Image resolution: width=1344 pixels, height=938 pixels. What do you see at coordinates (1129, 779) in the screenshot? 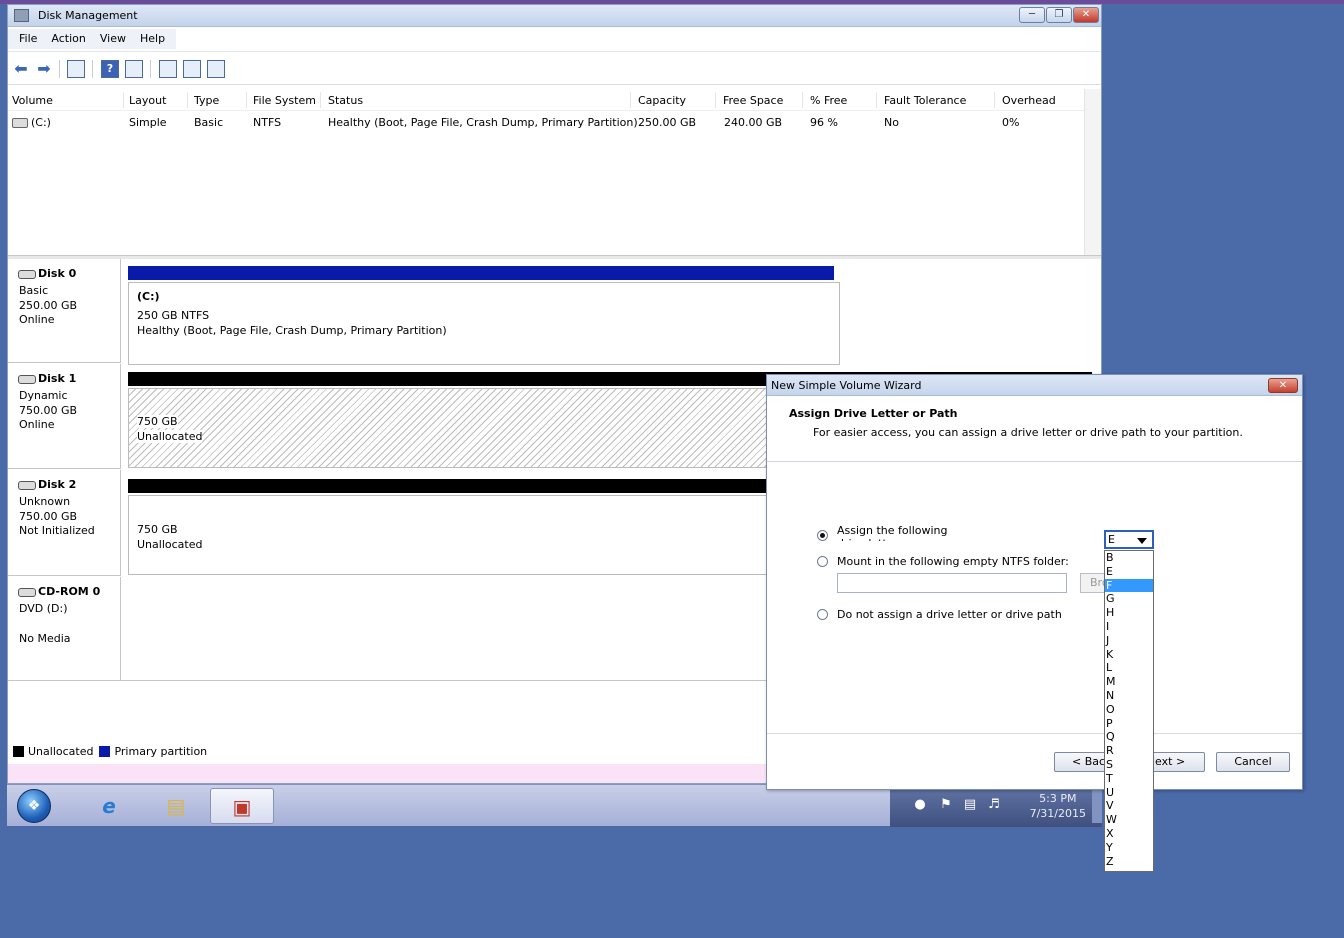
I see `drive-letter-option: T` at bounding box center [1129, 779].